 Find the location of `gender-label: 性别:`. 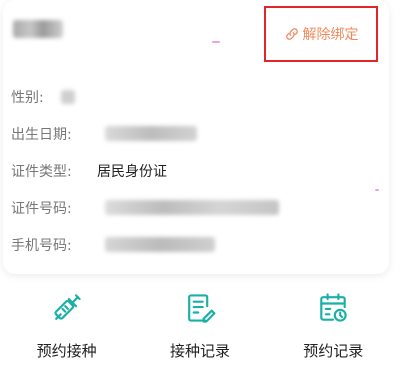

gender-label: 性别: is located at coordinates (27, 97).